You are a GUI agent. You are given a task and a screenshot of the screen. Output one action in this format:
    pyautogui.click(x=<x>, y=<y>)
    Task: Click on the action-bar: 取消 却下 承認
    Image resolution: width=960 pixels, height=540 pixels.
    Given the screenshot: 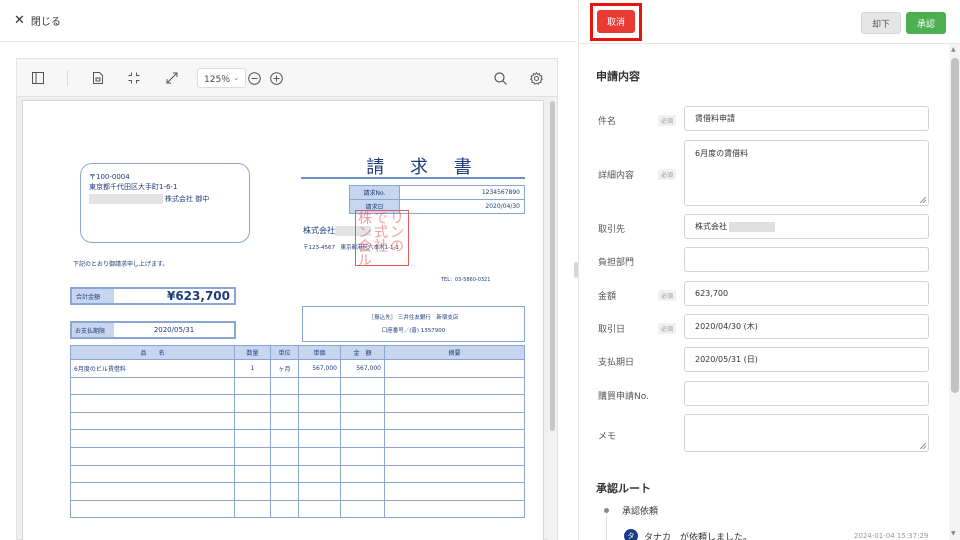 What is the action you would take?
    pyautogui.click(x=769, y=22)
    